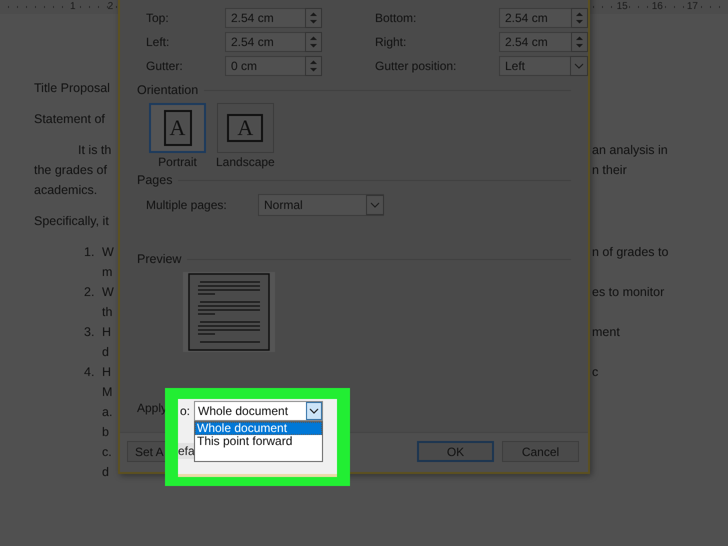 This screenshot has width=728, height=546. I want to click on section-heading: Pages, so click(154, 180).